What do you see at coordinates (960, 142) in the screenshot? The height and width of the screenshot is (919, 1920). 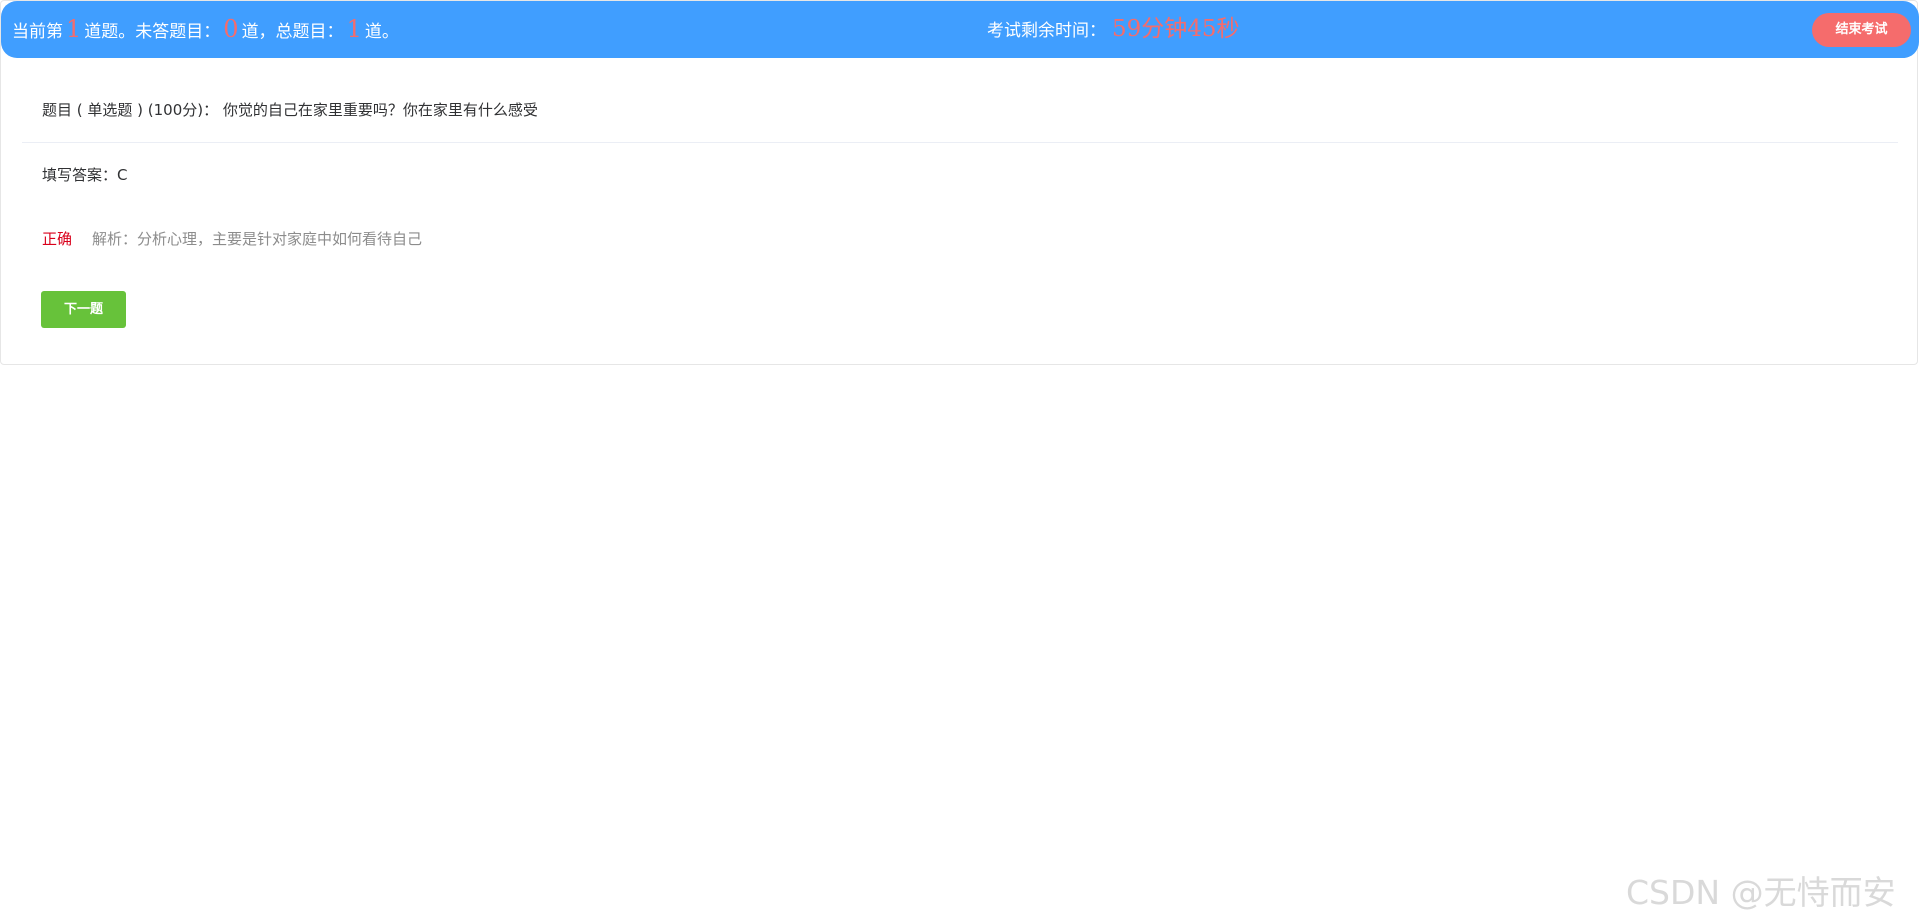 I see `question-divider` at bounding box center [960, 142].